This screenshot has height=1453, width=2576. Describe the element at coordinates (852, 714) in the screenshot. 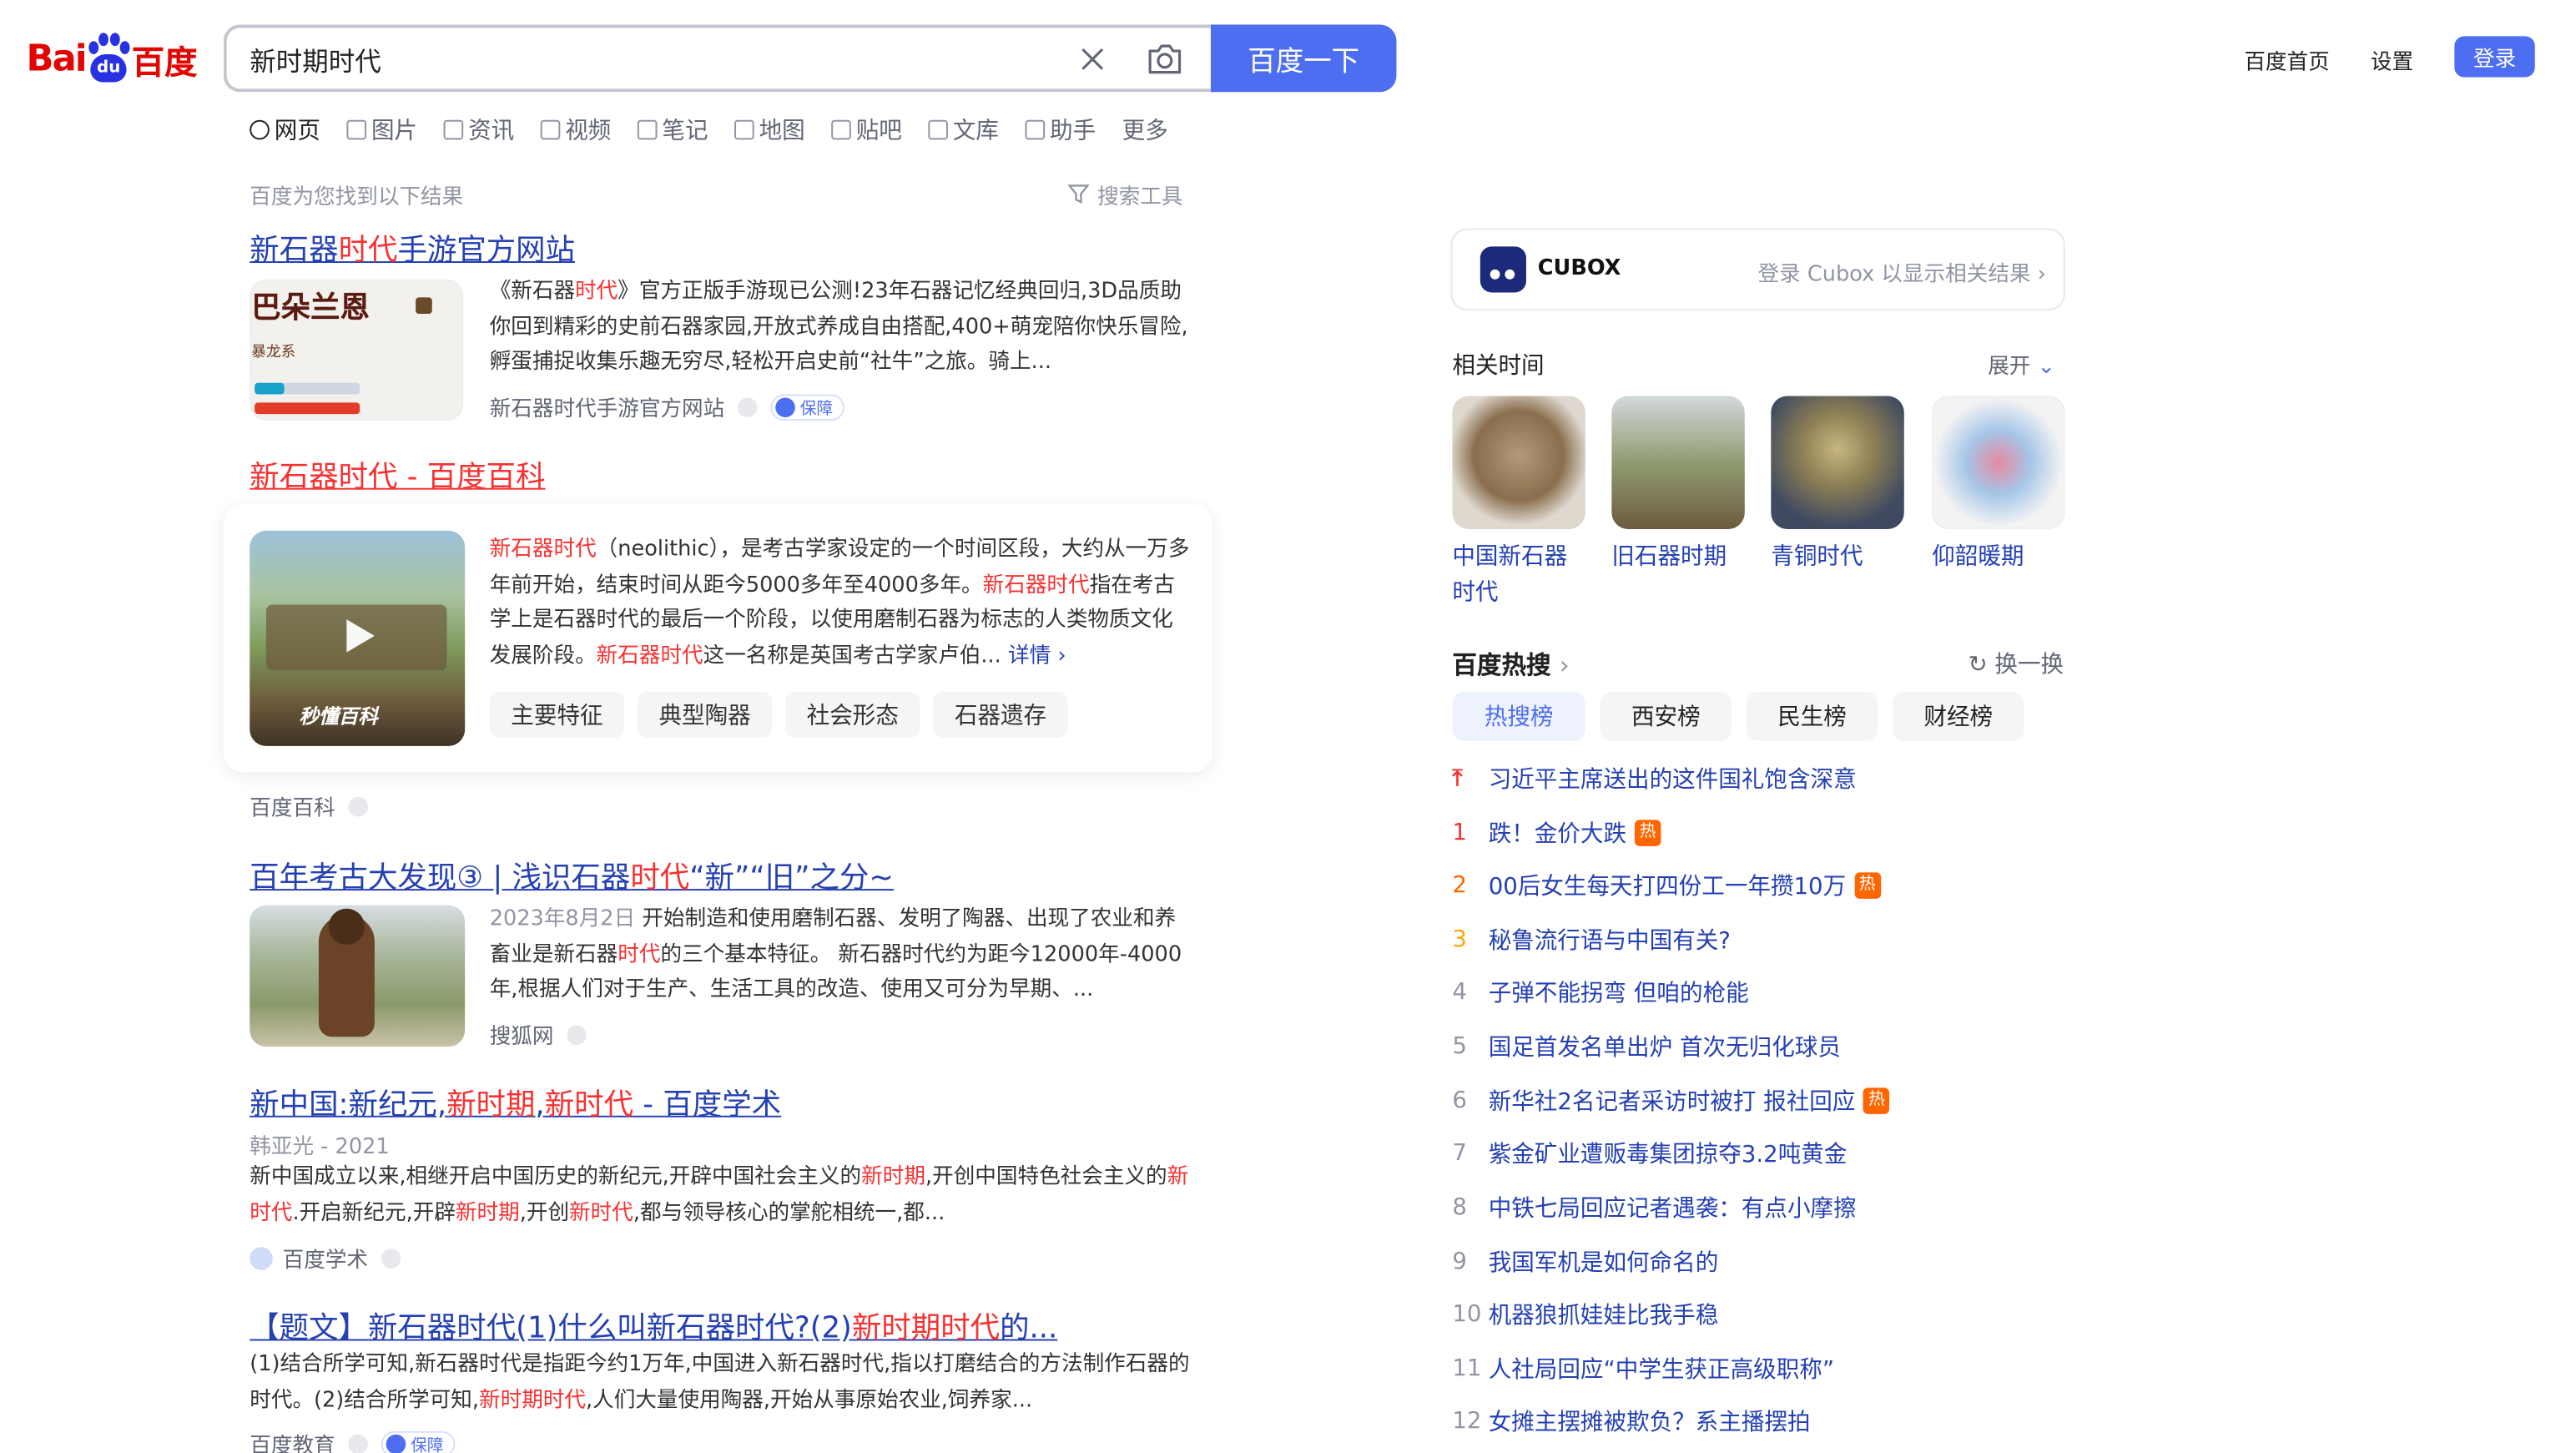

I see `chip-society: 社会形态` at that location.